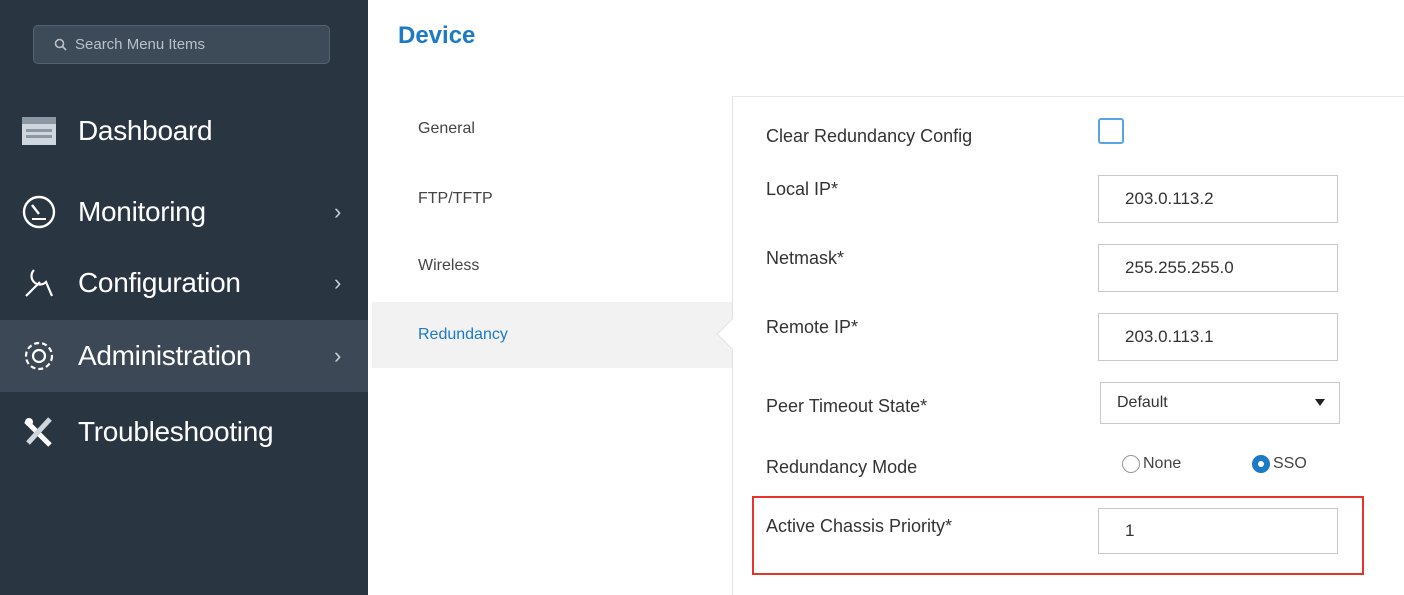 This screenshot has width=1404, height=595. Describe the element at coordinates (1320, 402) in the screenshot. I see `chevron-down-icon` at that location.